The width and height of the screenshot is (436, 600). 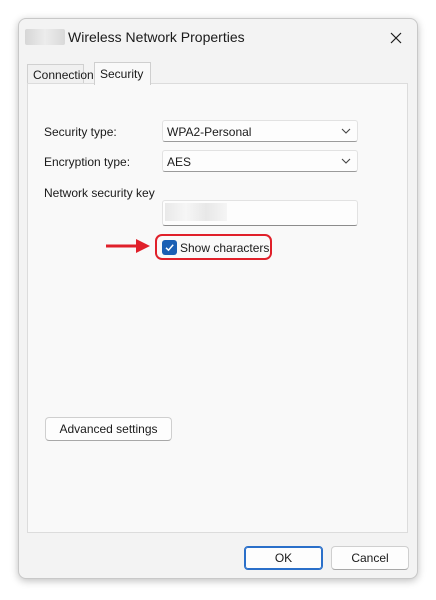 What do you see at coordinates (80, 132) in the screenshot?
I see `security-type-label: Security type:` at bounding box center [80, 132].